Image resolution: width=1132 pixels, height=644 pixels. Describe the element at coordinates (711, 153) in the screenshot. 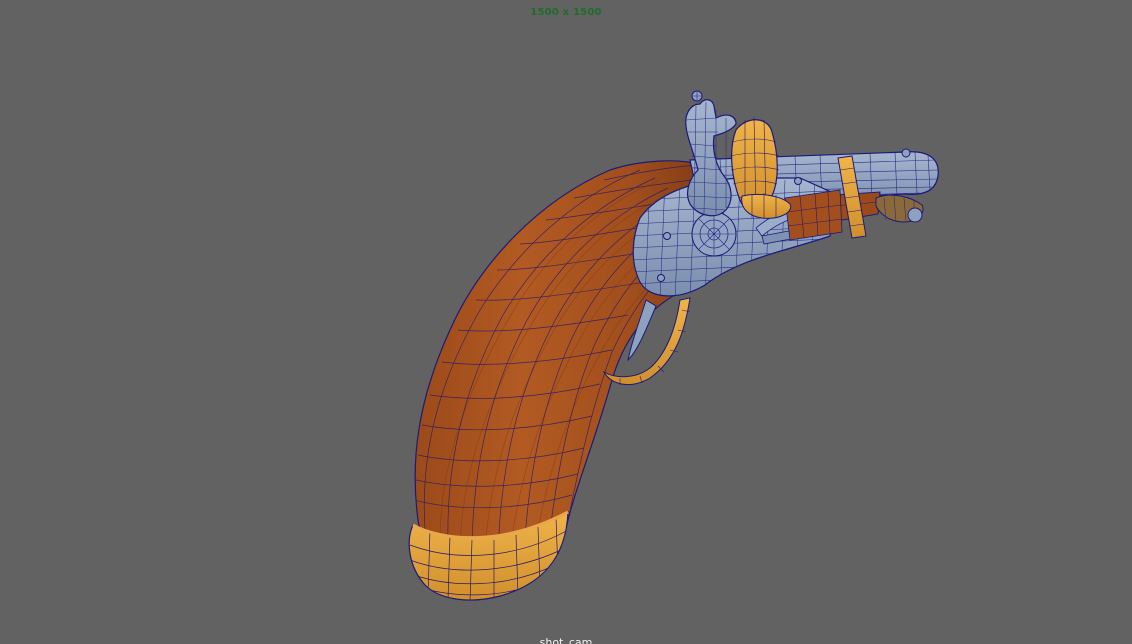

I see `hammer` at that location.